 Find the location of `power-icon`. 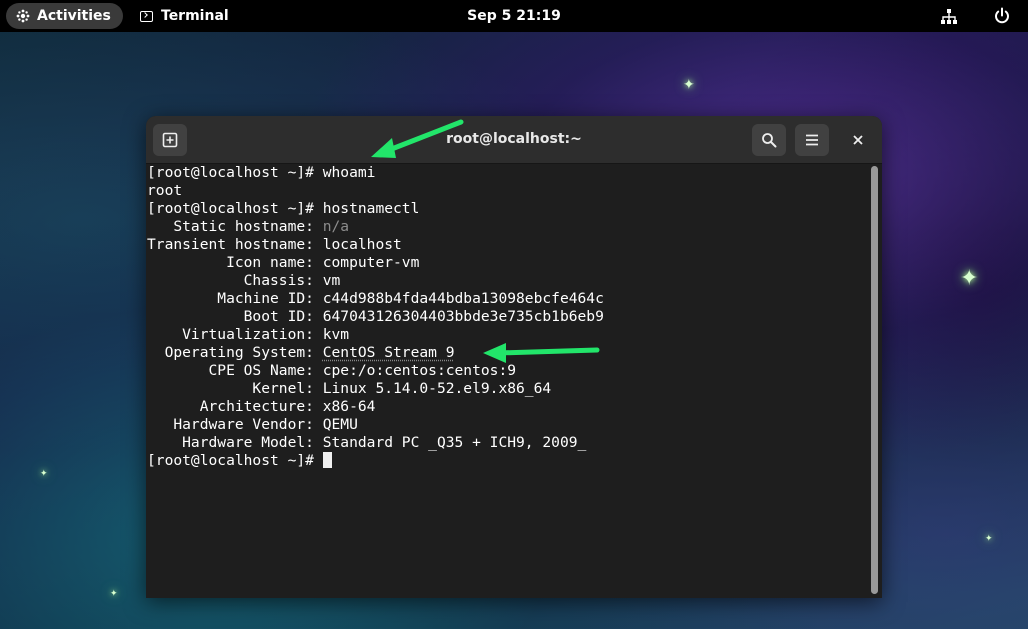

power-icon is located at coordinates (1002, 16).